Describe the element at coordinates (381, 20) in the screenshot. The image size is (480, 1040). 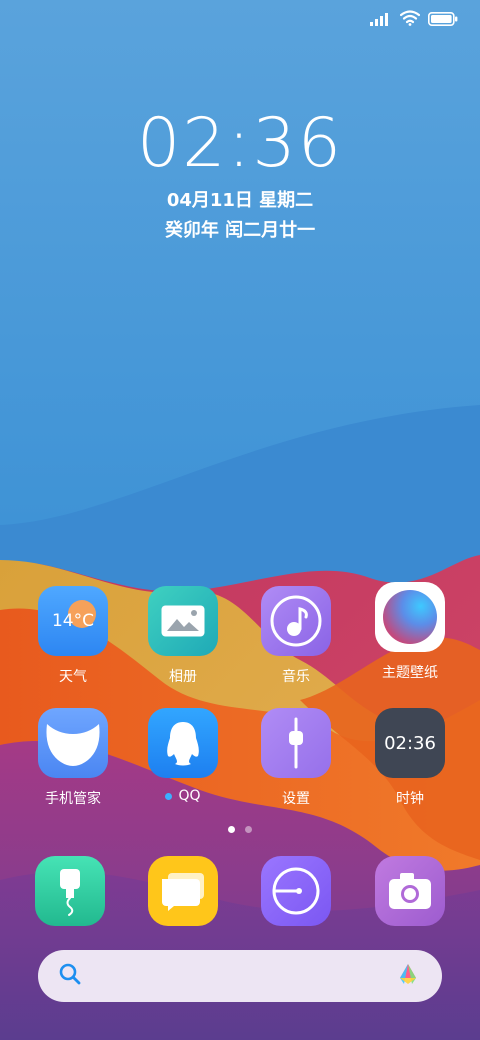
I see `signal-bars-icon` at that location.